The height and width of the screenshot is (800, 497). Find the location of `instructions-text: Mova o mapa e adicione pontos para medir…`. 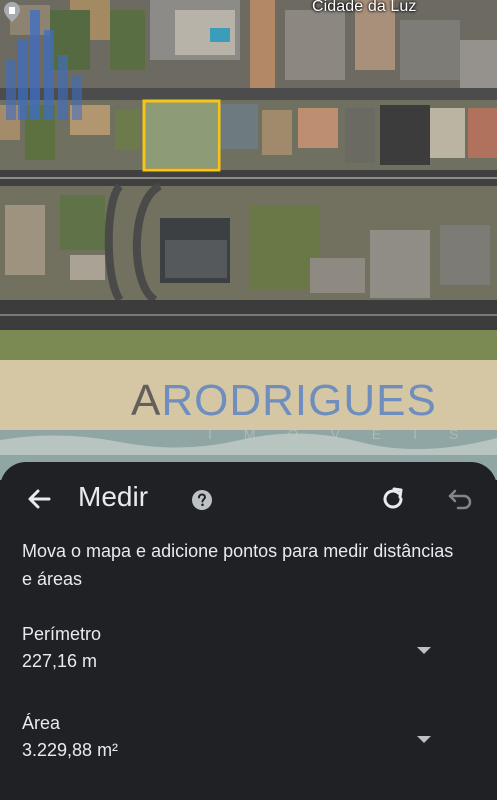

instructions-text: Mova o mapa e adicione pontos para medir… is located at coordinates (238, 565).